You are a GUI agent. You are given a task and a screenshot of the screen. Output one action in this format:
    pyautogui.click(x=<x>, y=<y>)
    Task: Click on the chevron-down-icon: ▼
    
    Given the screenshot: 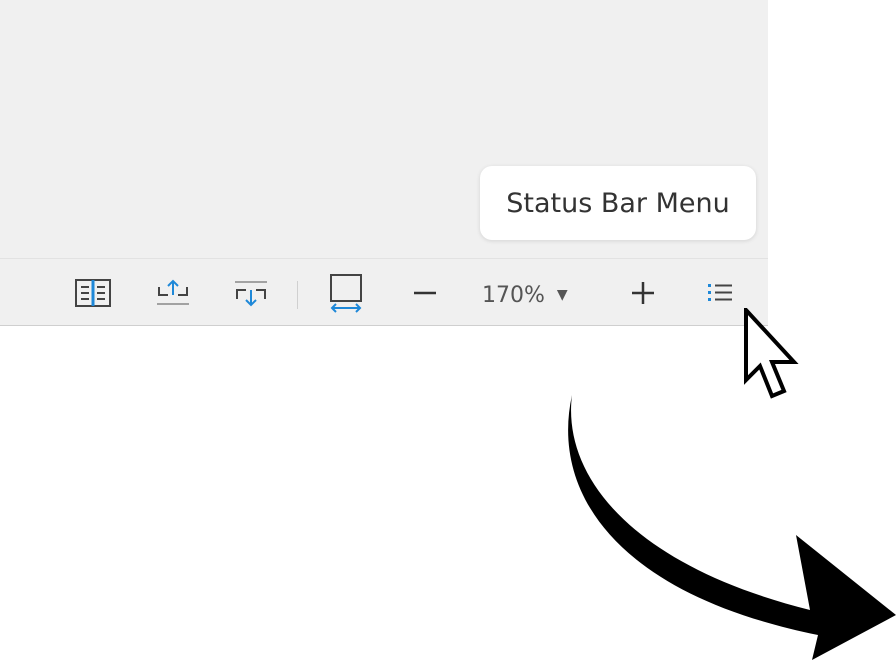 What is the action you would take?
    pyautogui.click(x=562, y=295)
    